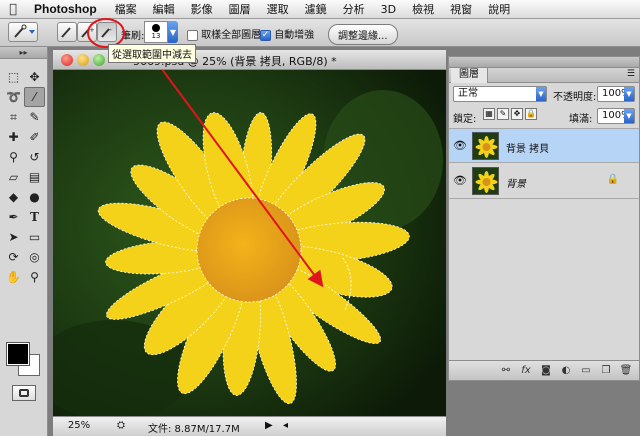  I want to click on layer-background-copy: 👁 背景 拷貝, so click(544, 145).